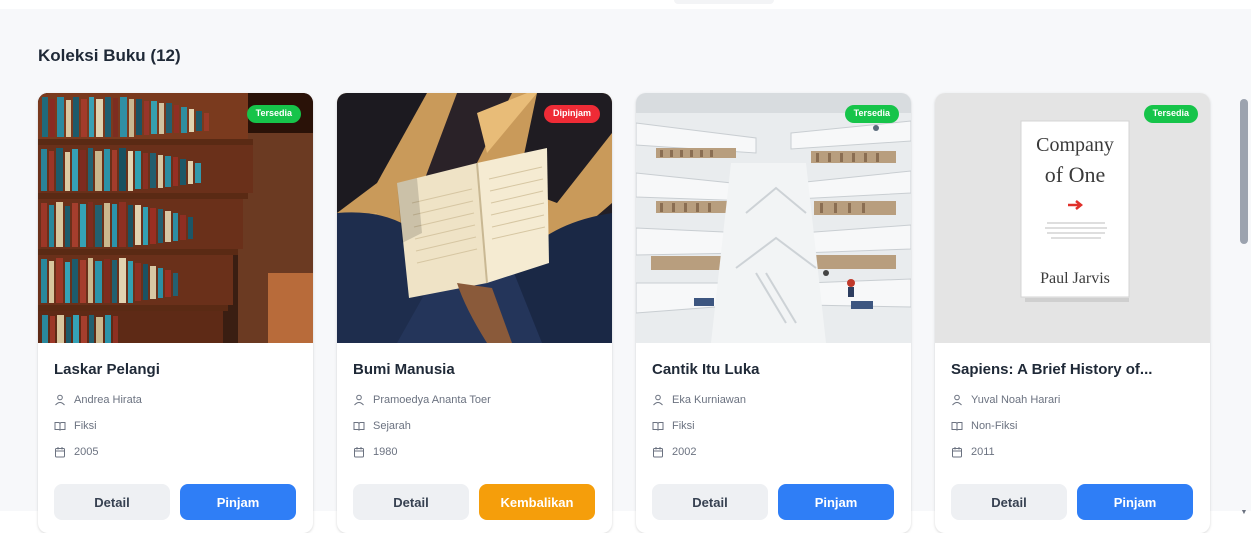  What do you see at coordinates (773, 400) in the screenshot?
I see `author-row: Eka Kurniawan` at bounding box center [773, 400].